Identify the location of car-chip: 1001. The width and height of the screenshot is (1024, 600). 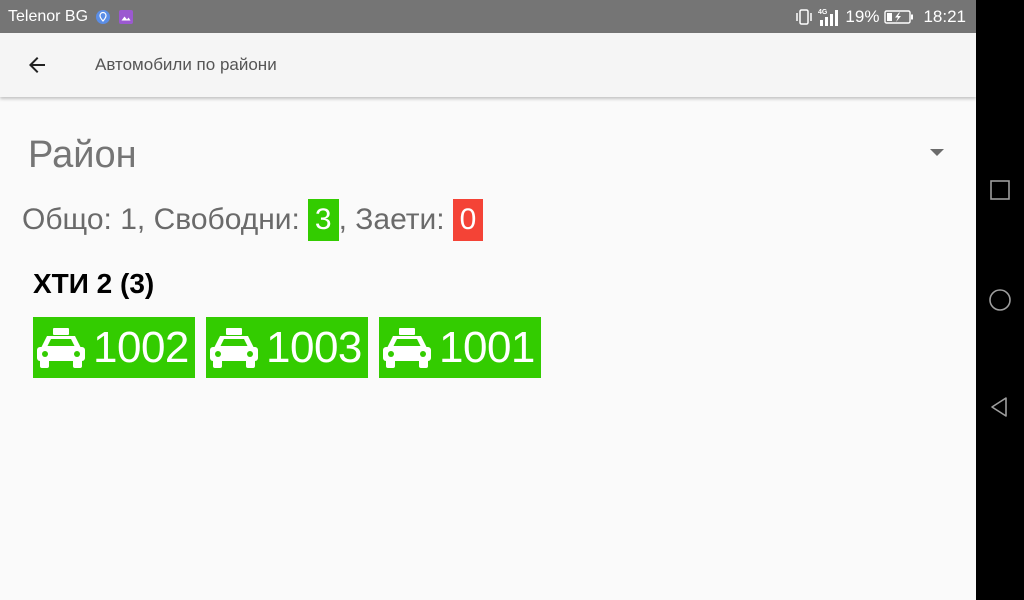
(460, 347).